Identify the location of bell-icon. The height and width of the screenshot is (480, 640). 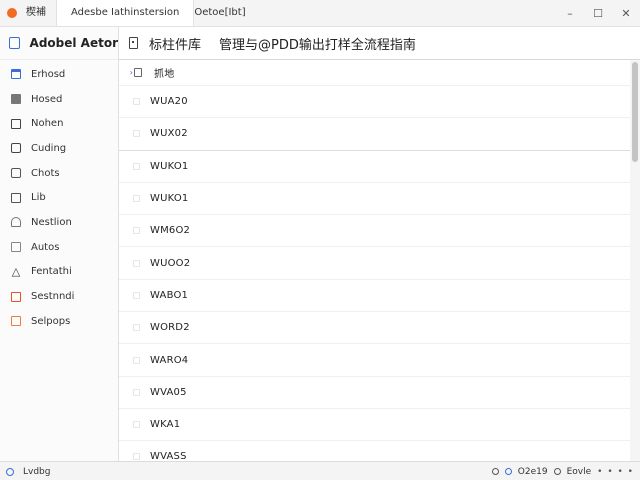
(16, 222).